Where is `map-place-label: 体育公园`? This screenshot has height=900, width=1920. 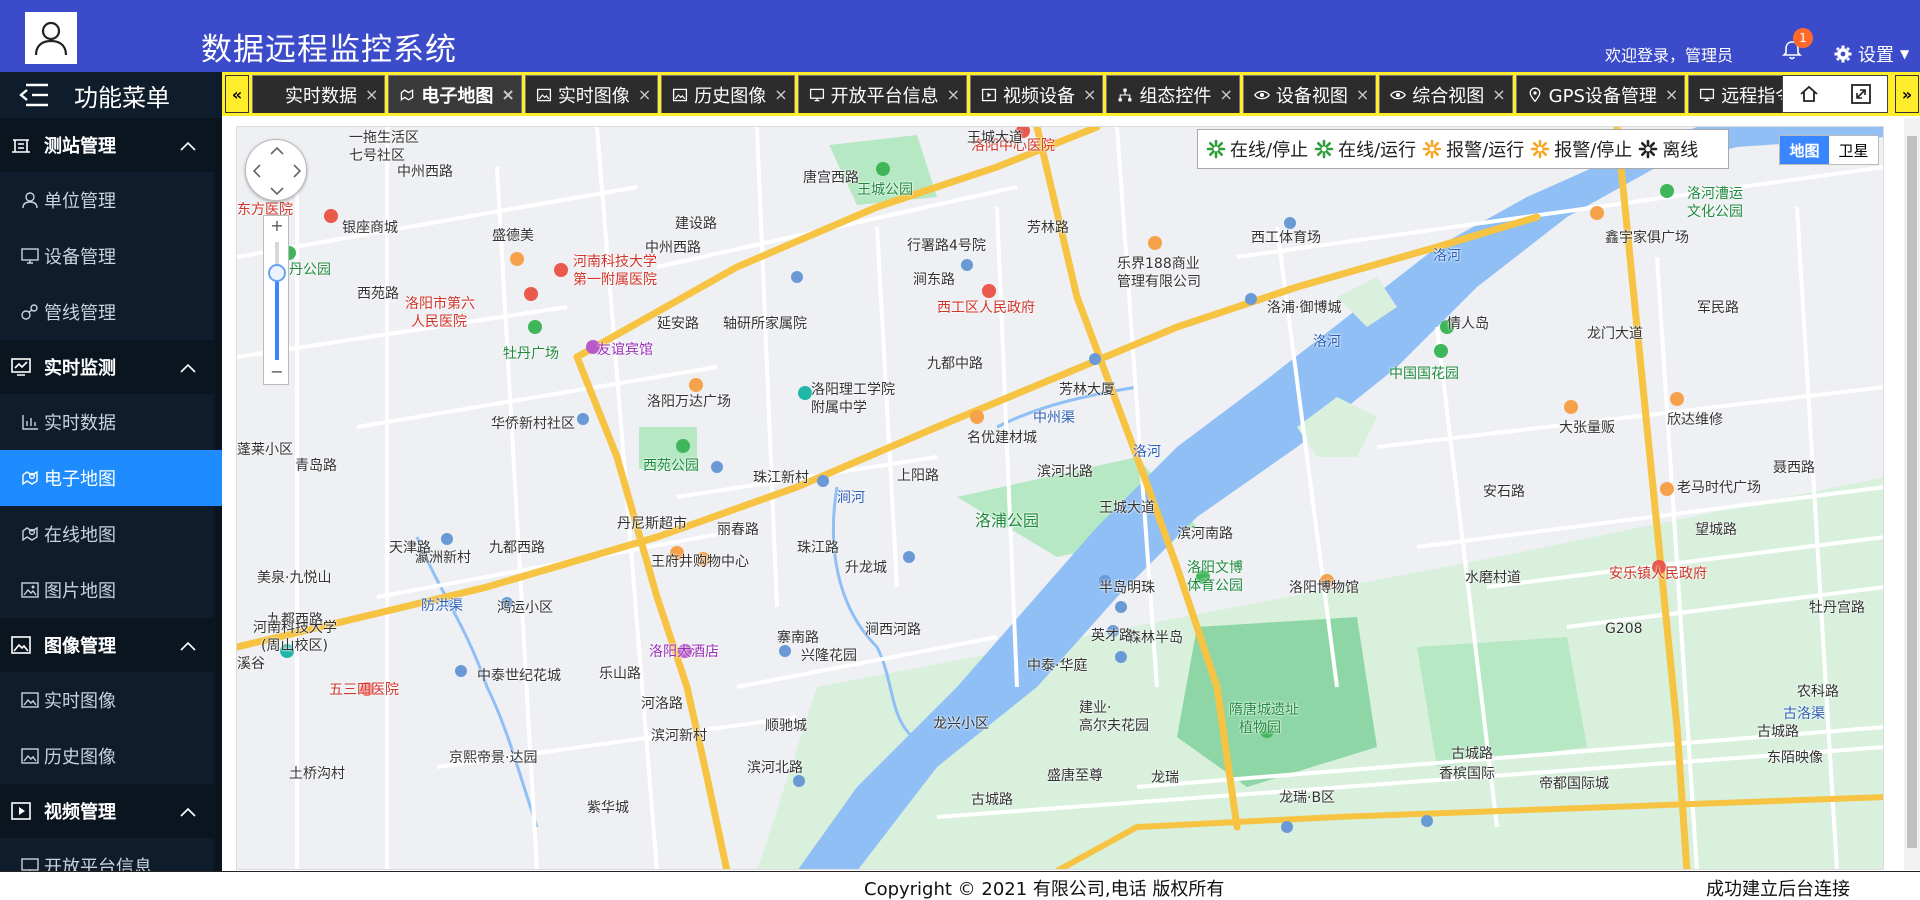
map-place-label: 体育公园 is located at coordinates (1215, 586).